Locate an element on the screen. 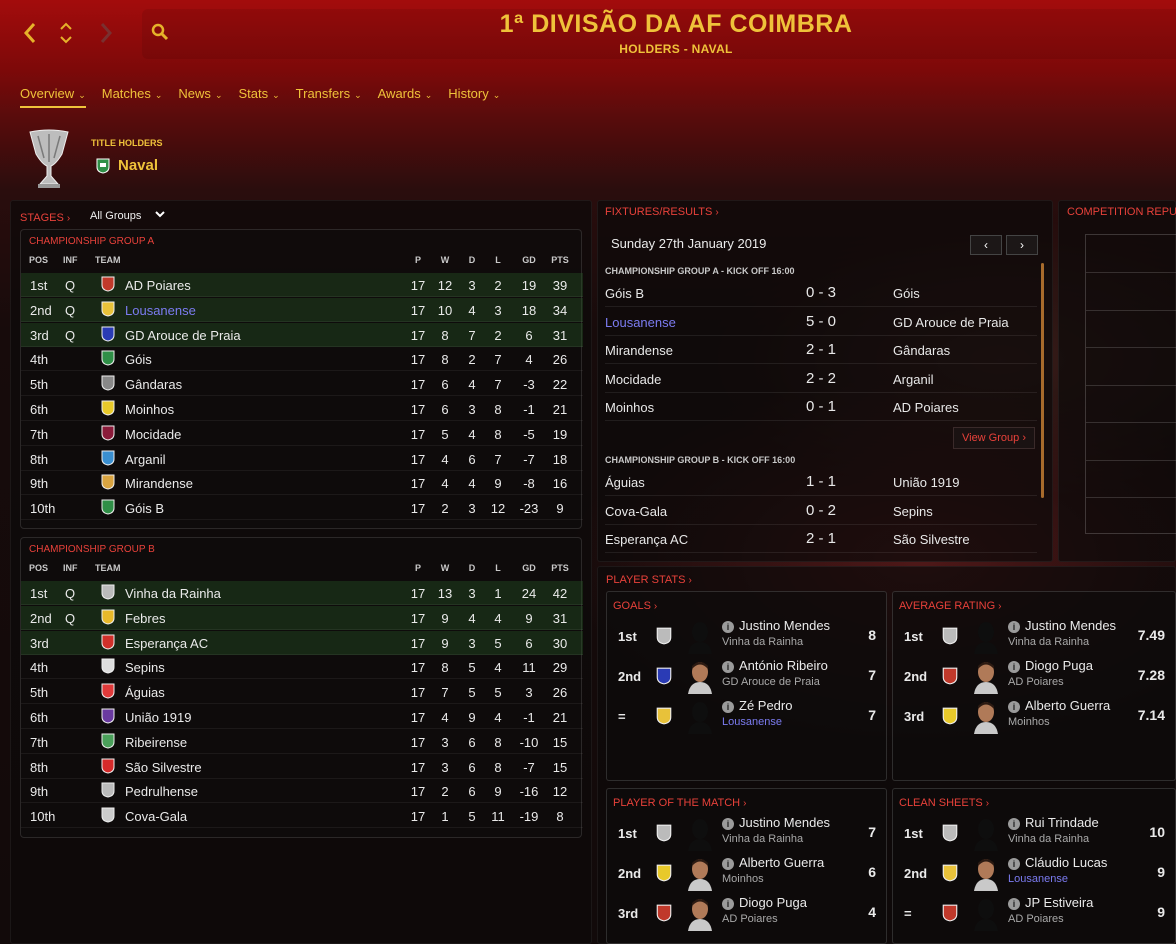  fixture-row: Mirandense 2 - 1 Gândaras is located at coordinates (821, 350).